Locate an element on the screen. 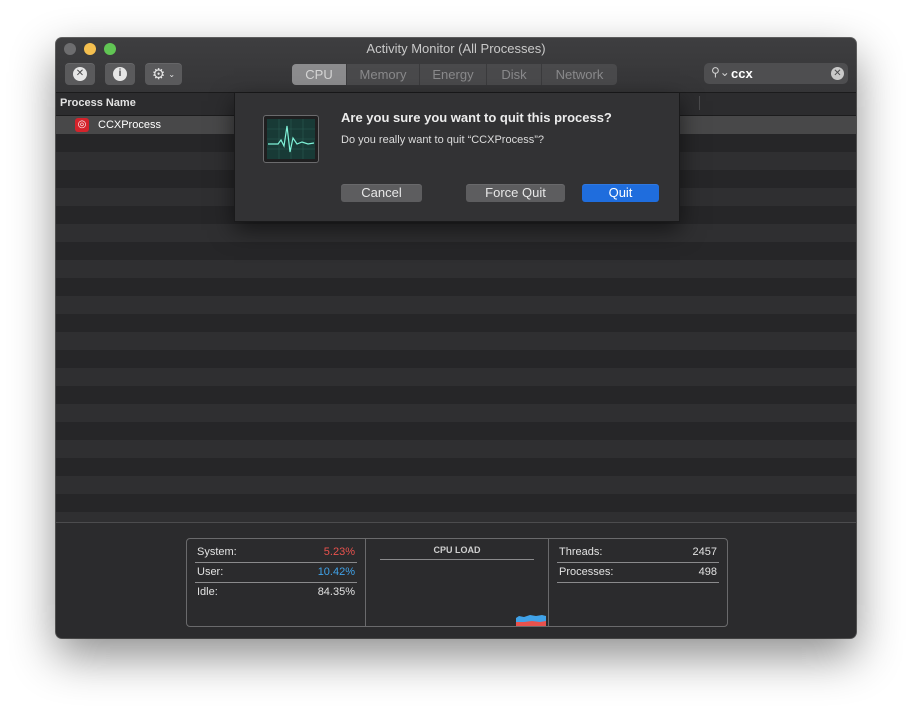  cpu-usage-panel: System: 5.23% User: 10.42% Idle: 84.35% is located at coordinates (276, 582).